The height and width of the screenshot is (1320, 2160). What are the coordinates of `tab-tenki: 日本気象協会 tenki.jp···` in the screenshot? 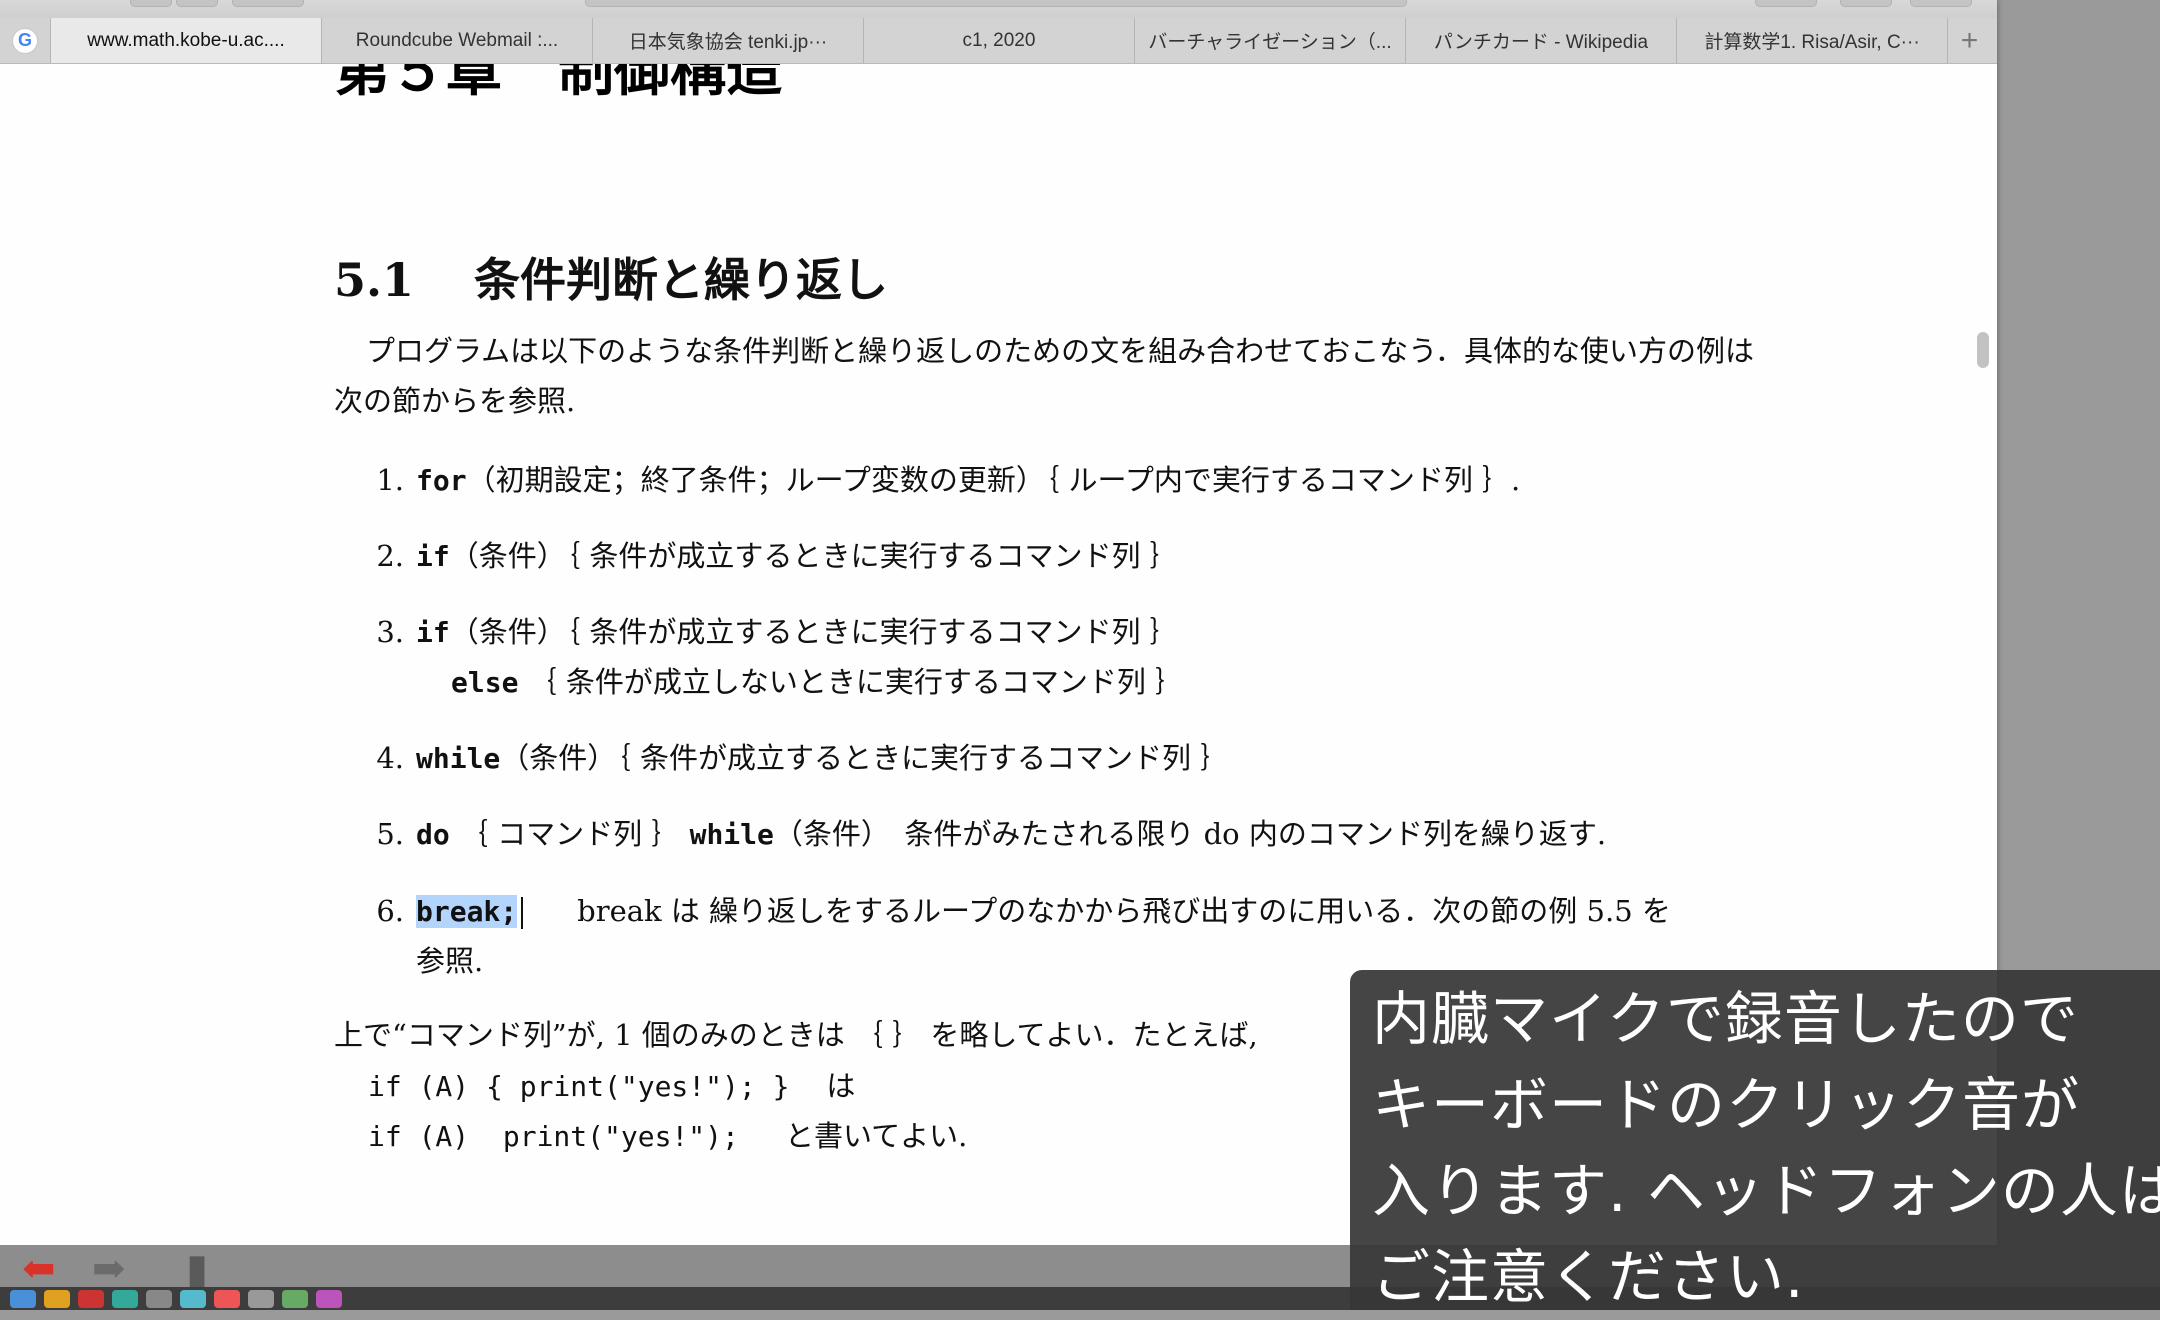 It's located at (728, 40).